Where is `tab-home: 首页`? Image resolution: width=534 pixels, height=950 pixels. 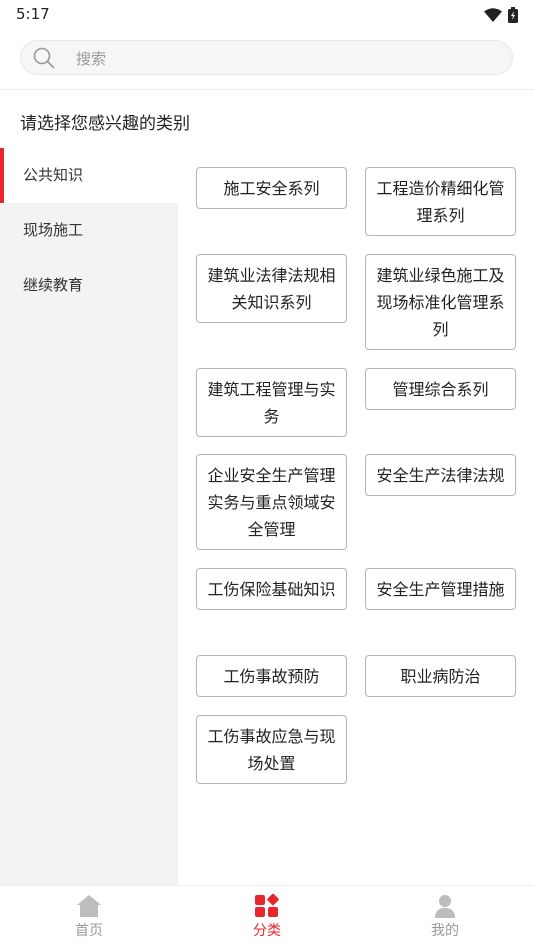 tab-home: 首页 is located at coordinates (89, 917).